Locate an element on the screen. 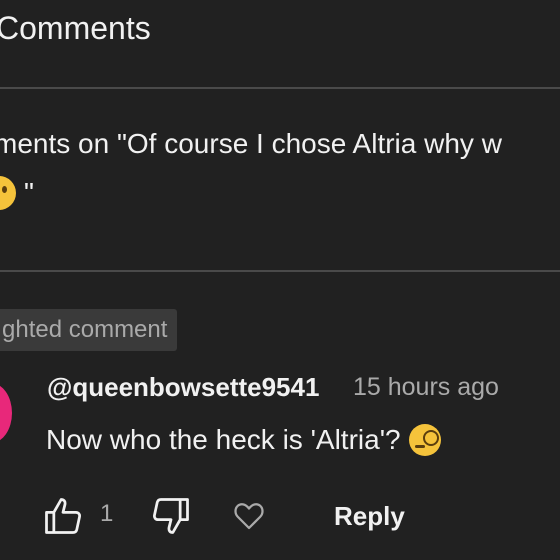 The image size is (560, 560). thumbs-up-icon is located at coordinates (63, 516).